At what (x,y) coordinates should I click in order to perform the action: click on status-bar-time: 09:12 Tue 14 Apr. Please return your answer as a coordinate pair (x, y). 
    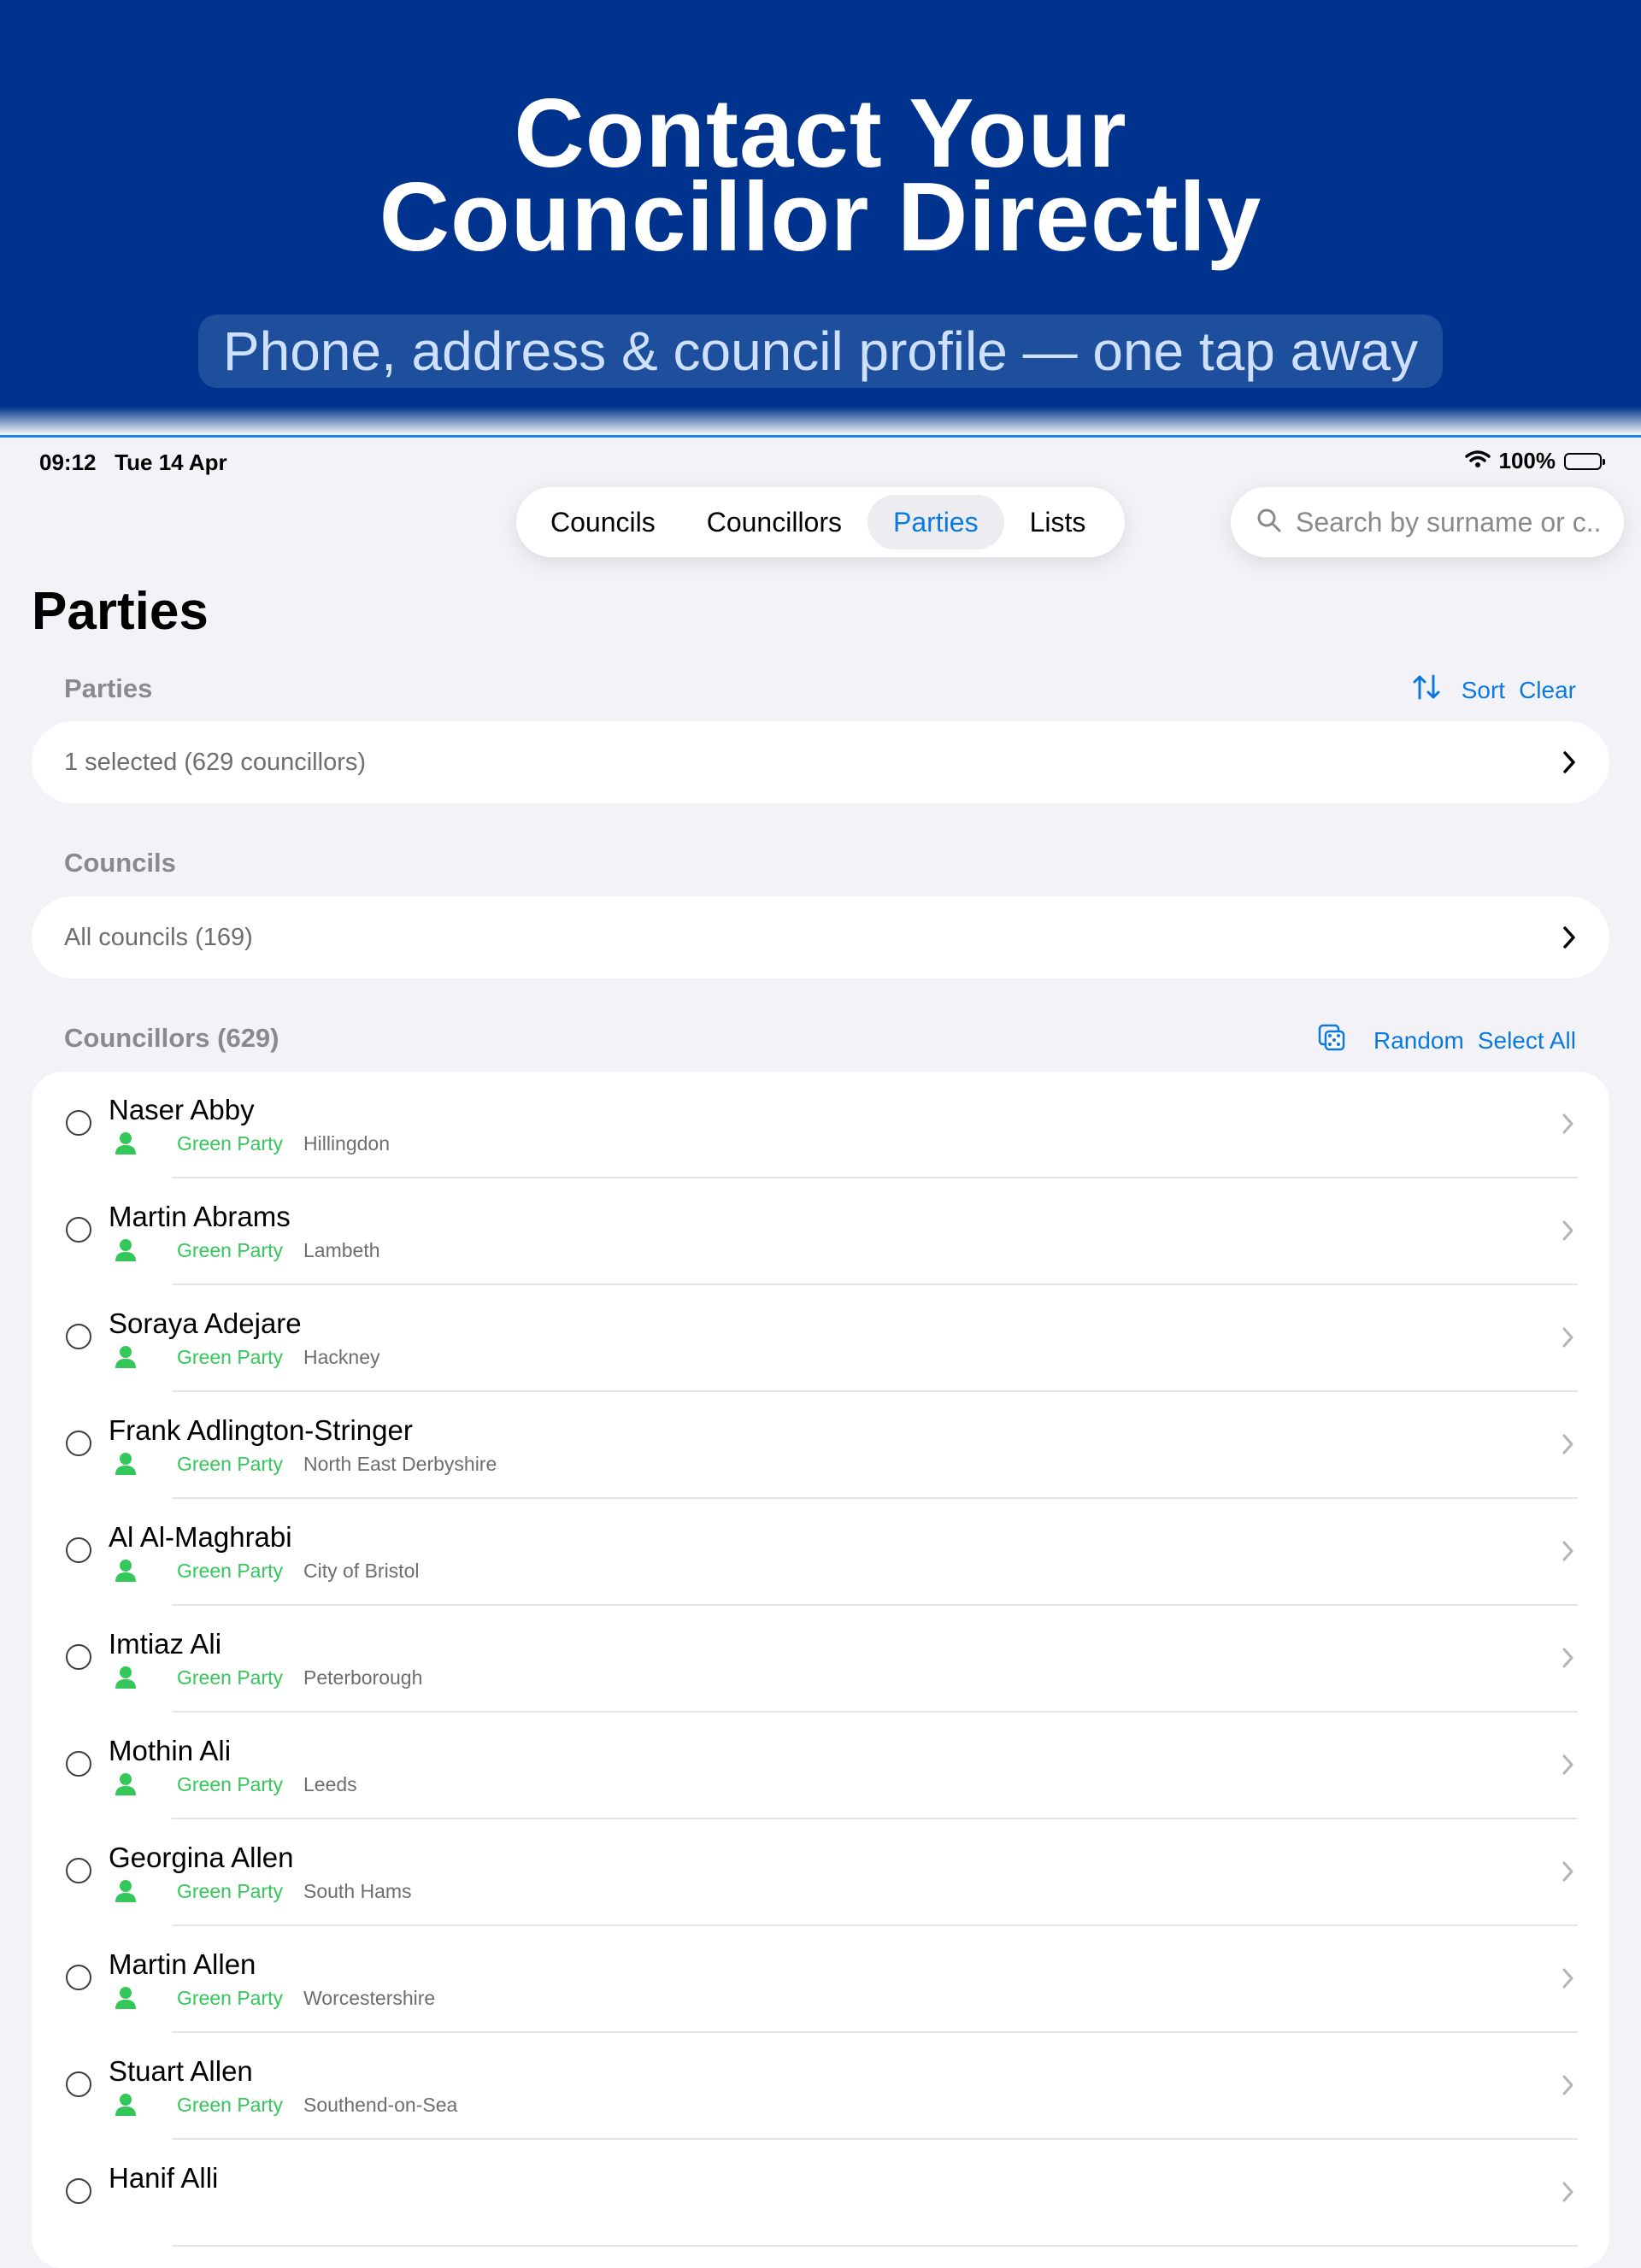
    Looking at the image, I should click on (133, 462).